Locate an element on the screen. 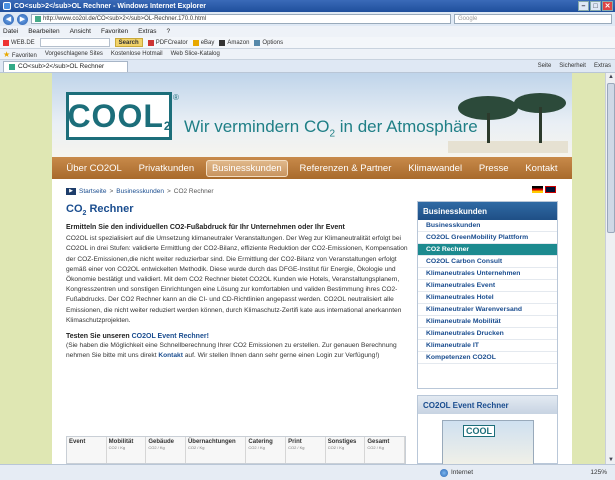 This screenshot has width=615, height=480. cta-text: Testen Sie unseren is located at coordinates (99, 337).